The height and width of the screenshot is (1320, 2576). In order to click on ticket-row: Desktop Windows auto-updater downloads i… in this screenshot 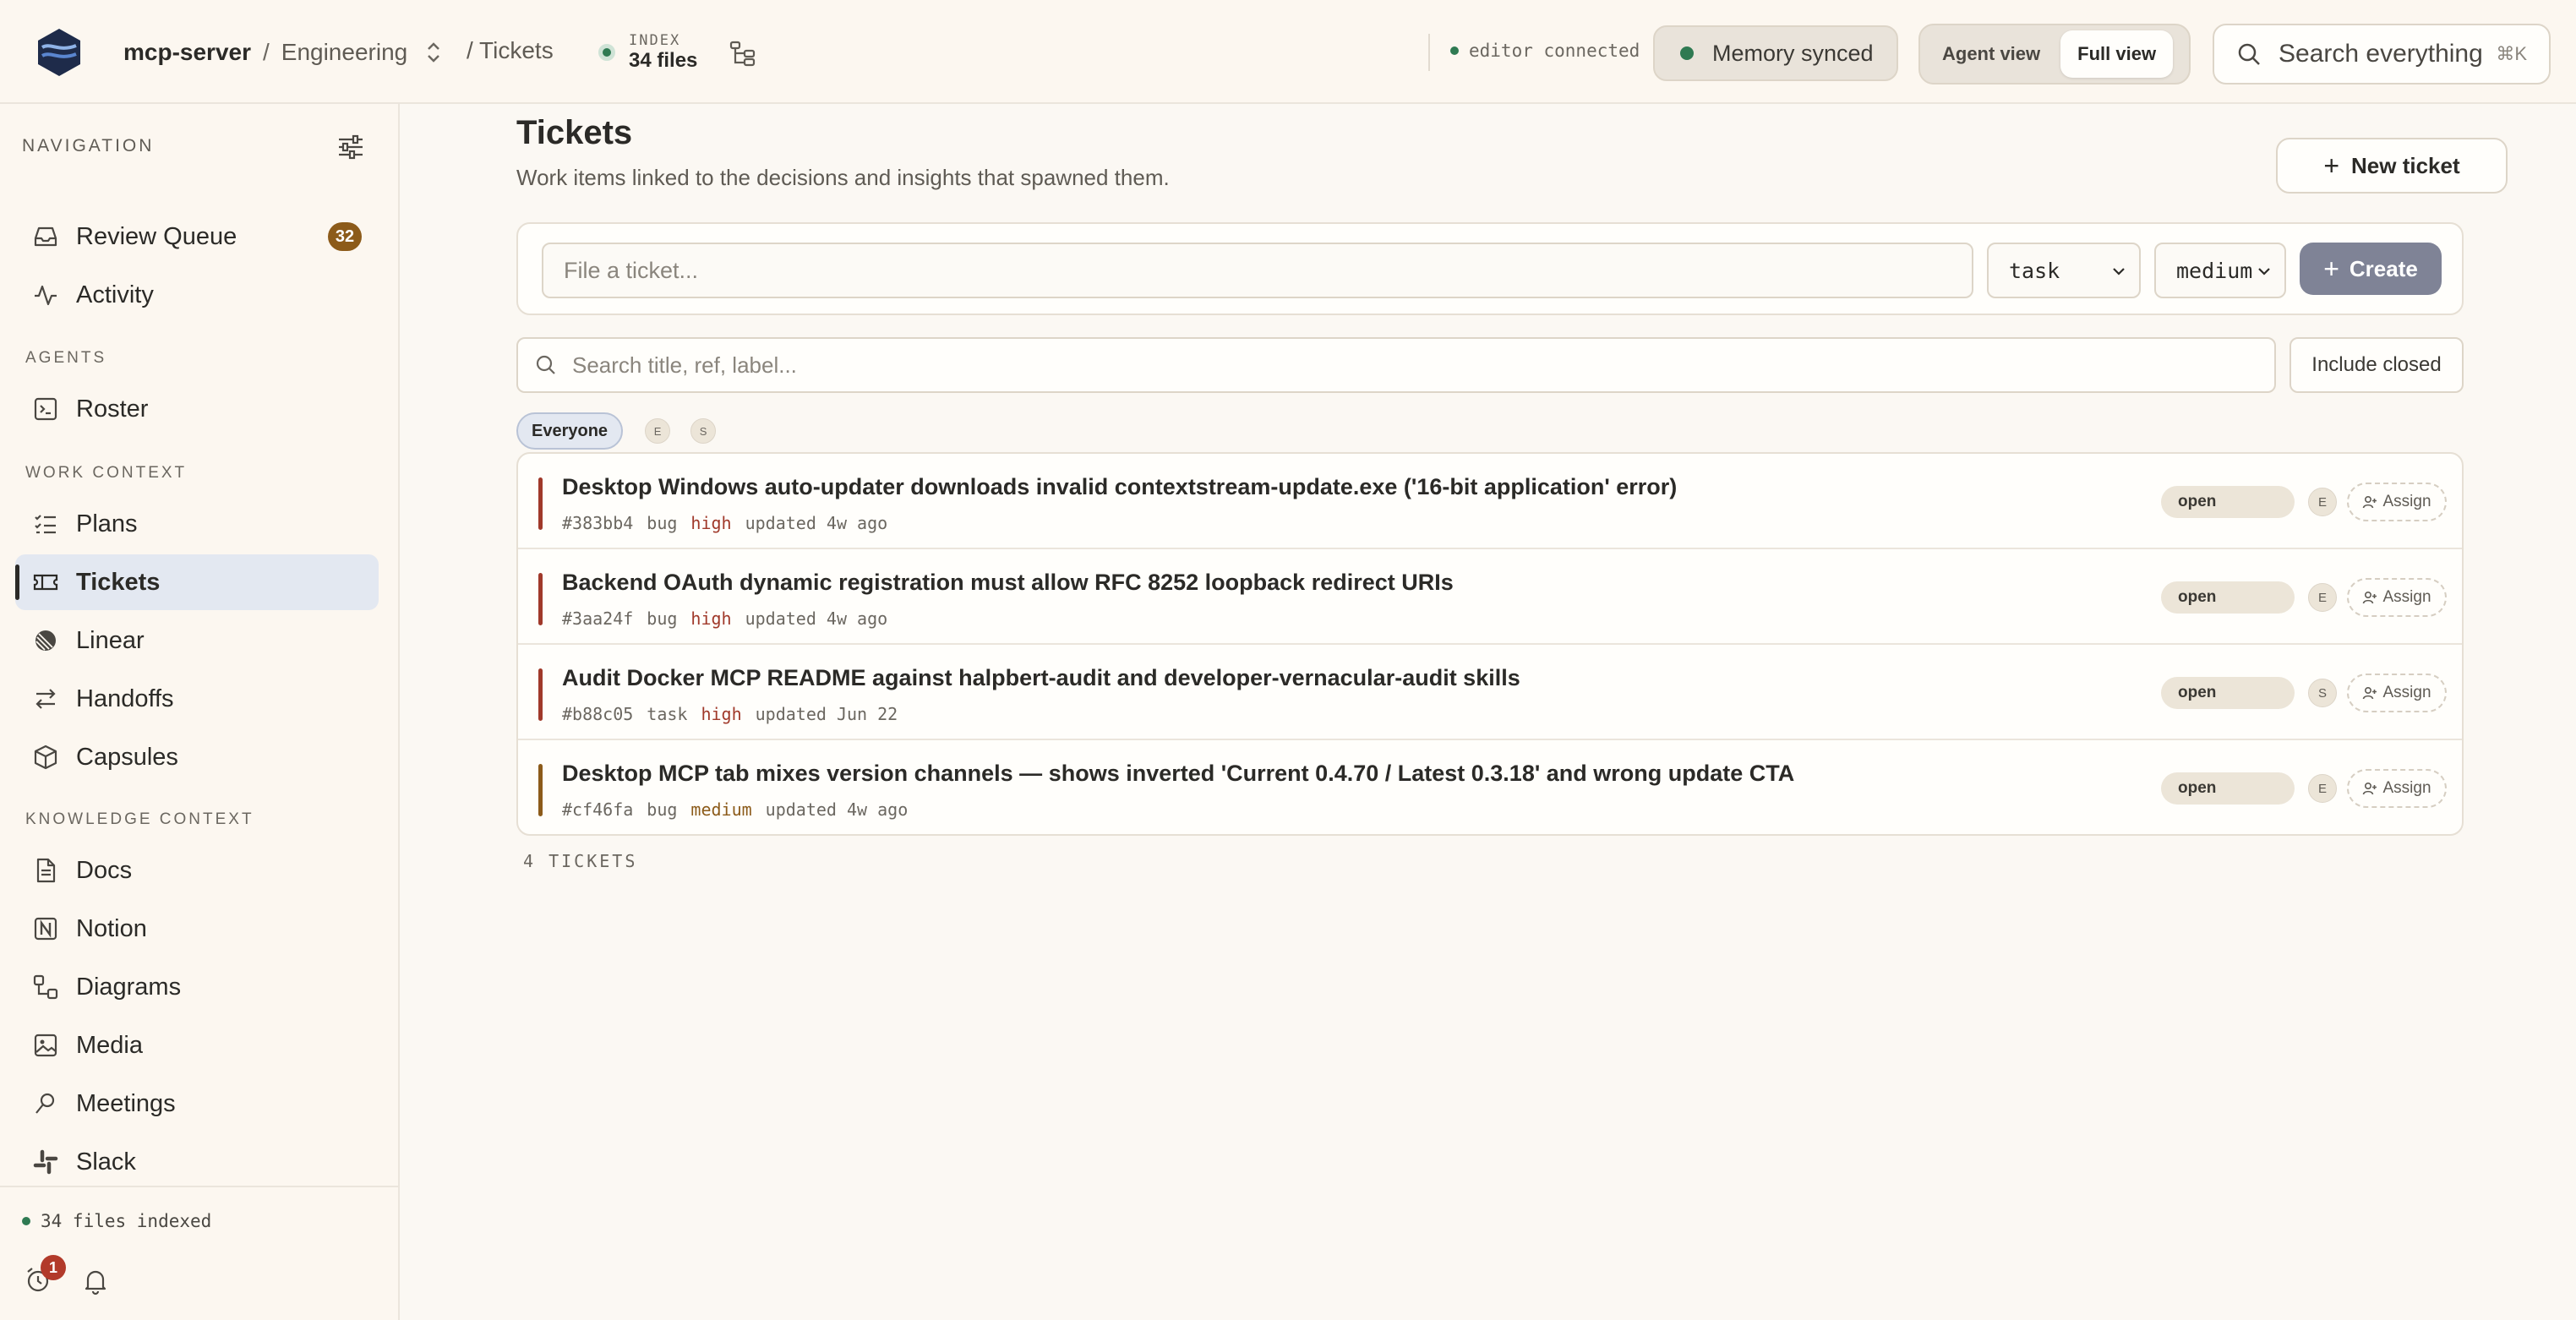, I will do `click(1490, 502)`.